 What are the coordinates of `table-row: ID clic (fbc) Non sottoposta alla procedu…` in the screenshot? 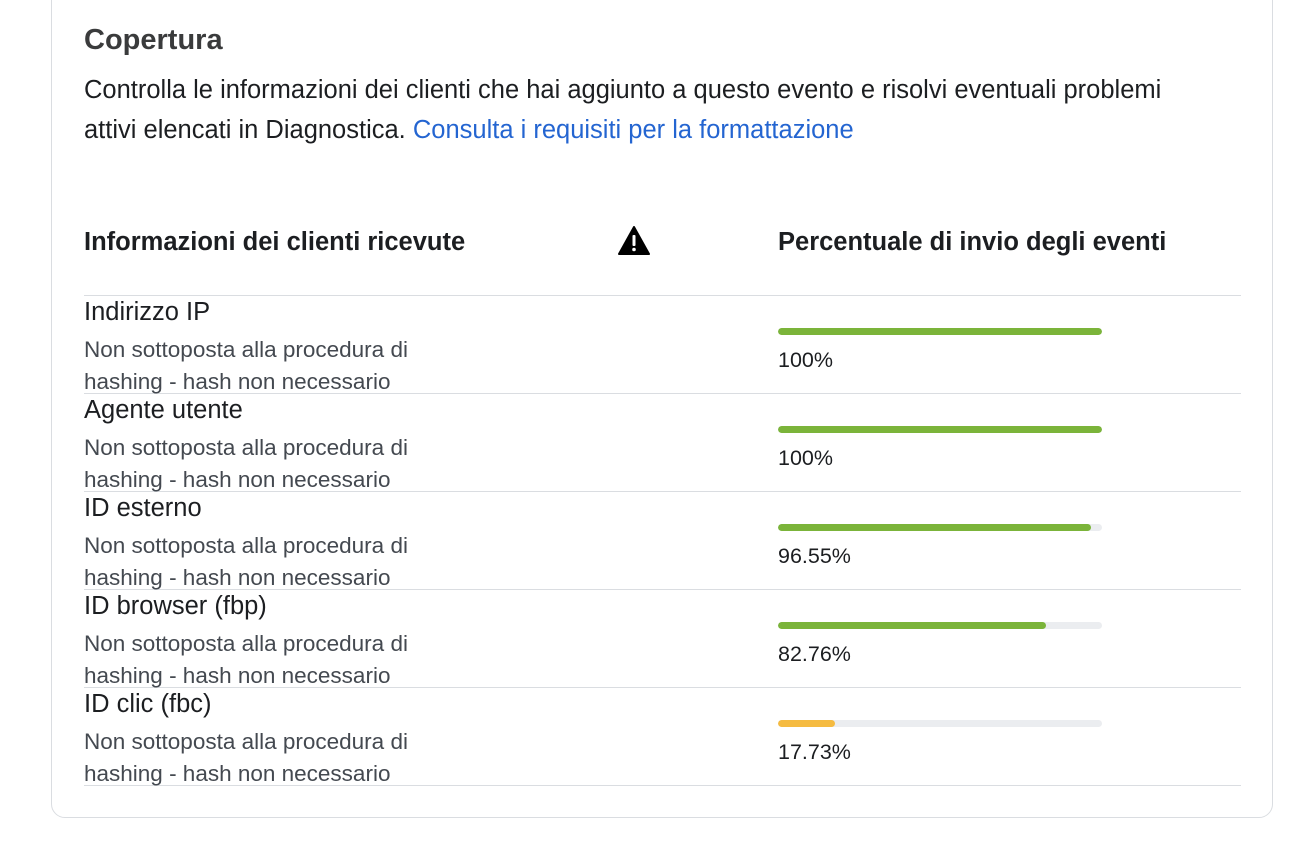 It's located at (662, 737).